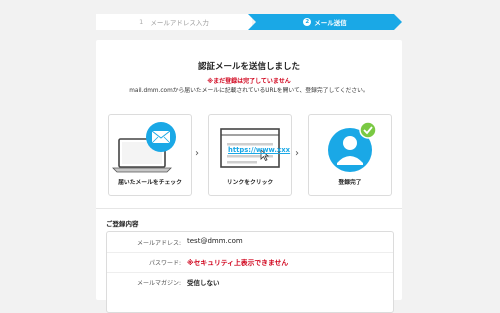  What do you see at coordinates (164, 263) in the screenshot?
I see `detail-label: パスワード:` at bounding box center [164, 263].